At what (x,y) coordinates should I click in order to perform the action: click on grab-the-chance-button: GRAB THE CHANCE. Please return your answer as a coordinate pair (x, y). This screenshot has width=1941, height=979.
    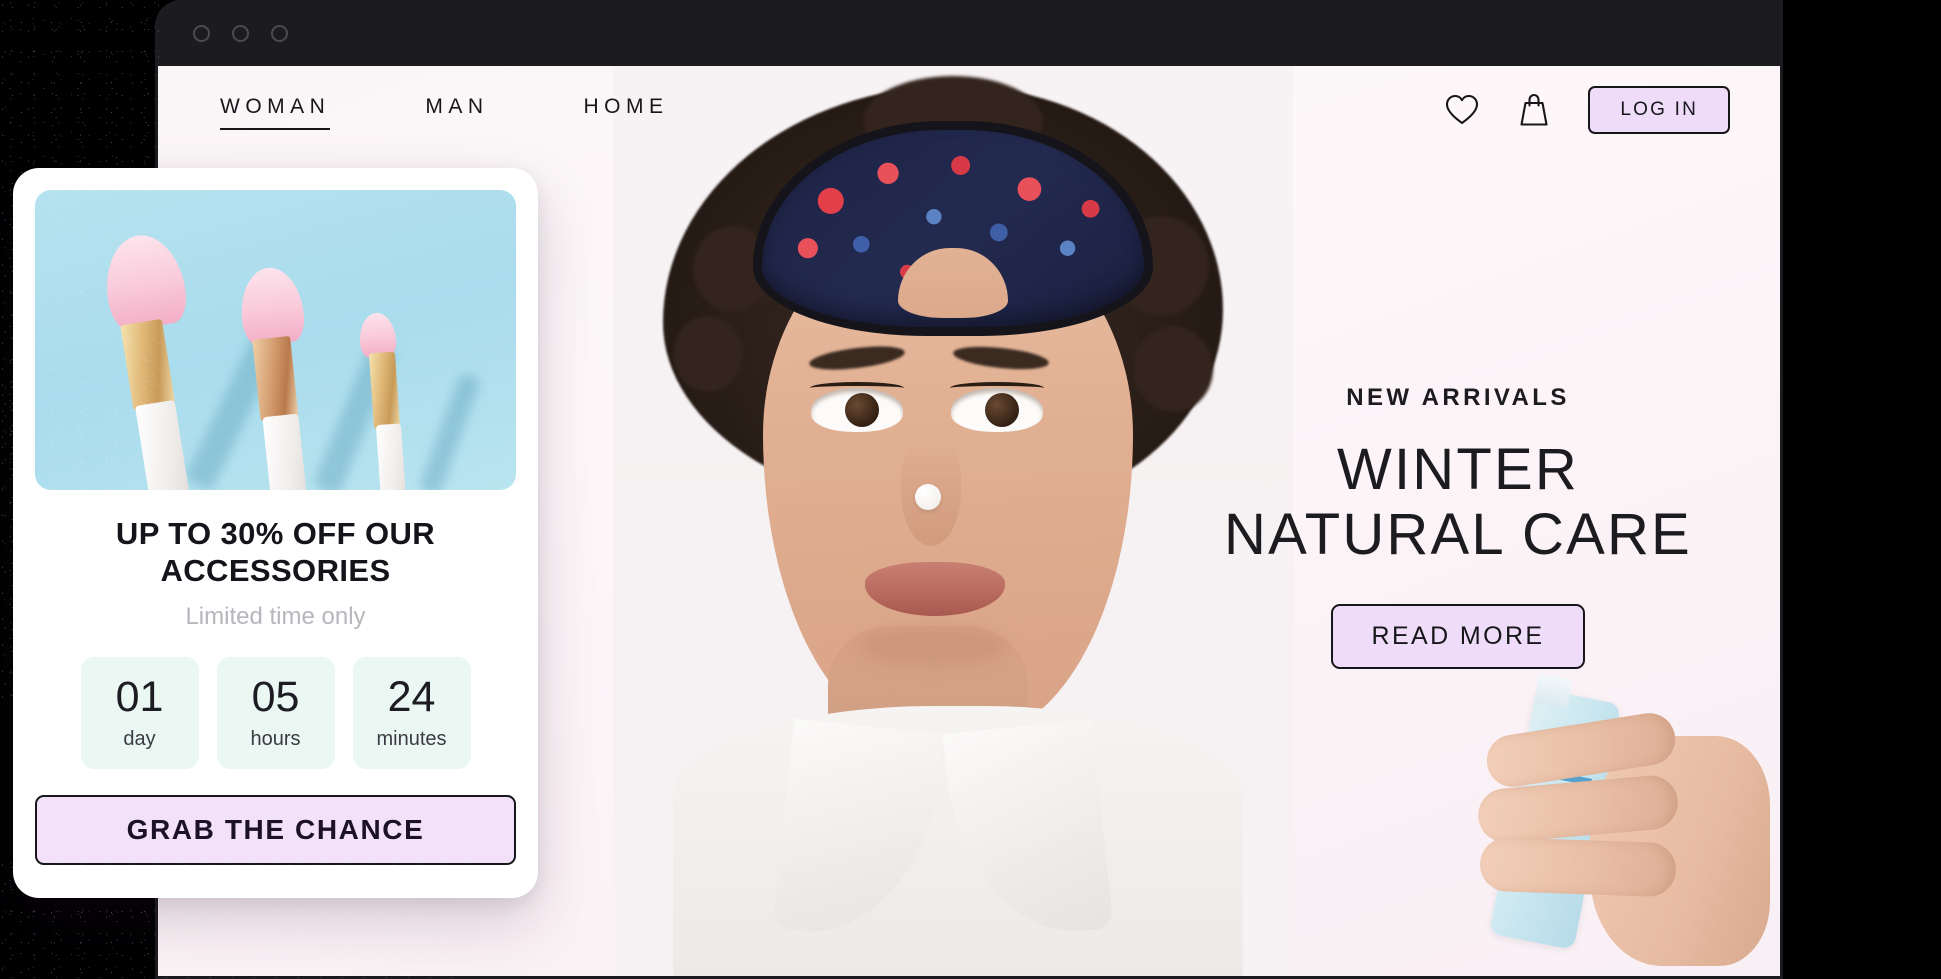
    Looking at the image, I should click on (275, 830).